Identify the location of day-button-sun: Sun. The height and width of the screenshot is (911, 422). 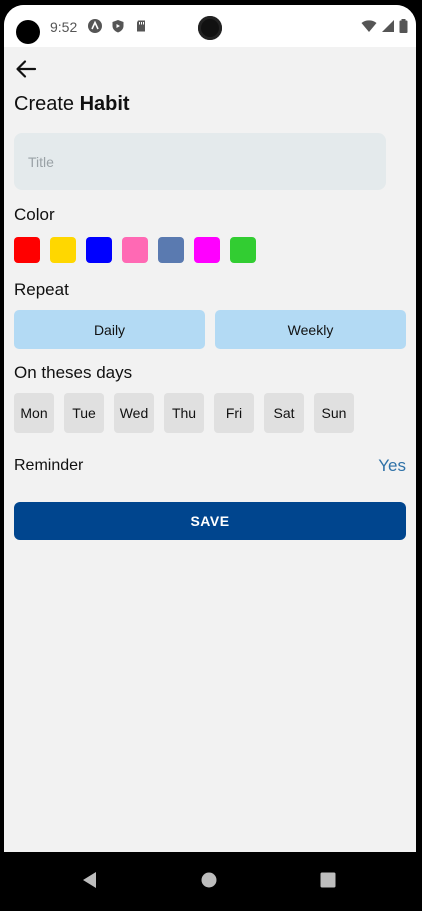
(334, 413).